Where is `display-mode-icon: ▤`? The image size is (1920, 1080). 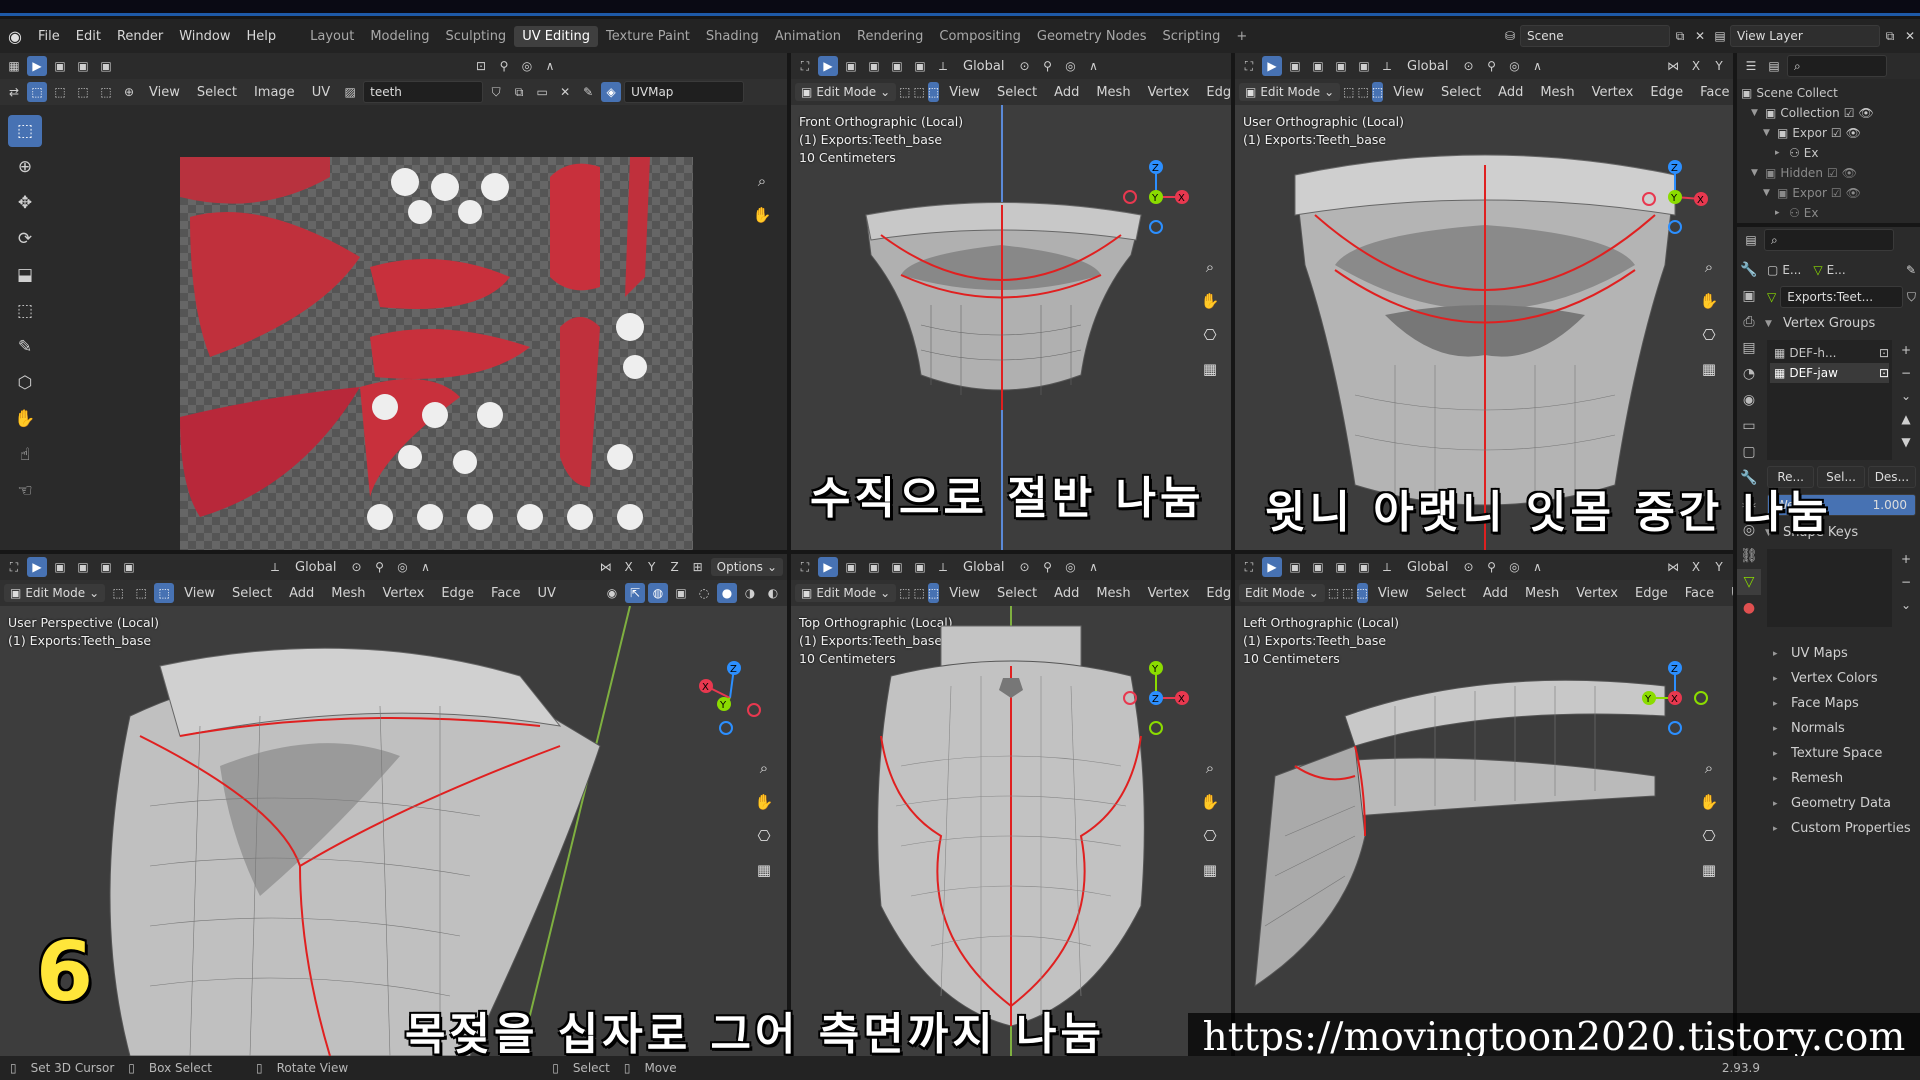 display-mode-icon: ▤ is located at coordinates (1774, 66).